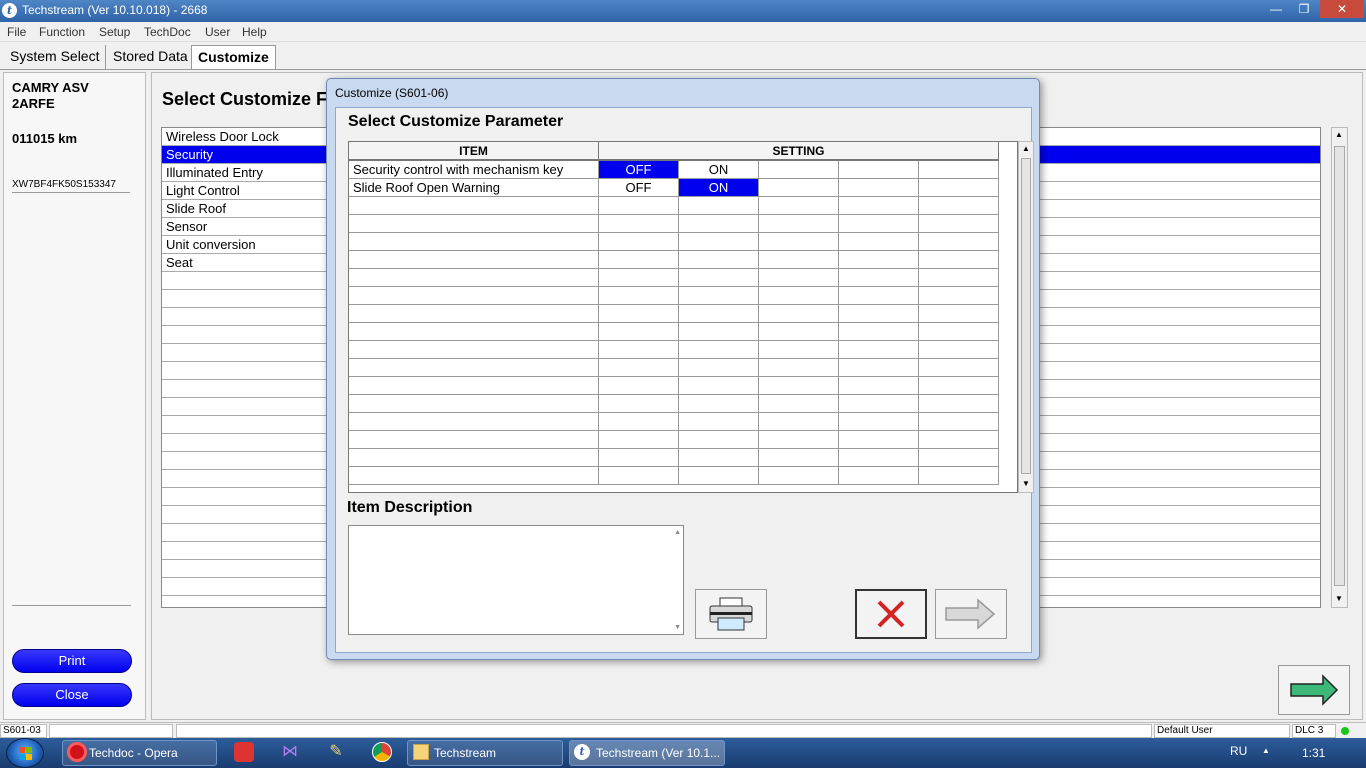 Image resolution: width=1366 pixels, height=768 pixels. I want to click on menu-setup: Setup, so click(114, 32).